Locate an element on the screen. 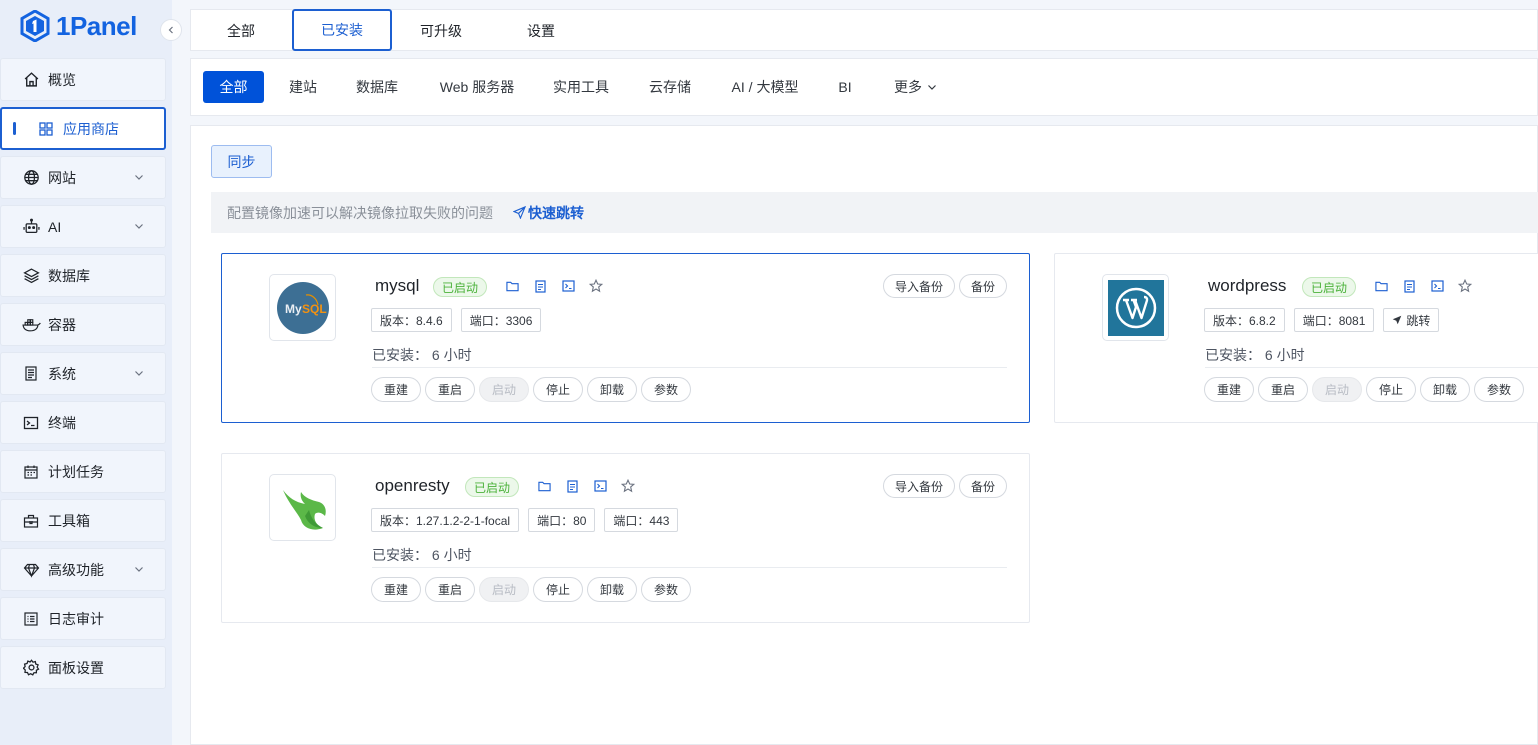 The height and width of the screenshot is (745, 1538). jump-button: 跳转 is located at coordinates (1411, 320).